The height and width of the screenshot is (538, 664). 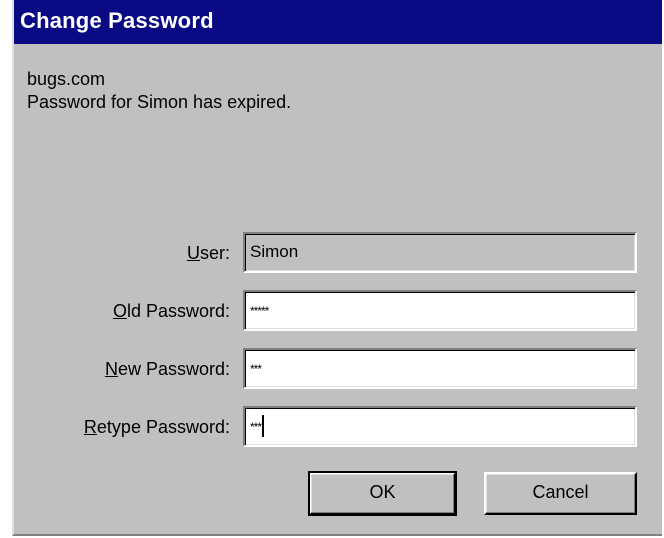 What do you see at coordinates (338, 22) in the screenshot?
I see `title-bar: Change Password` at bounding box center [338, 22].